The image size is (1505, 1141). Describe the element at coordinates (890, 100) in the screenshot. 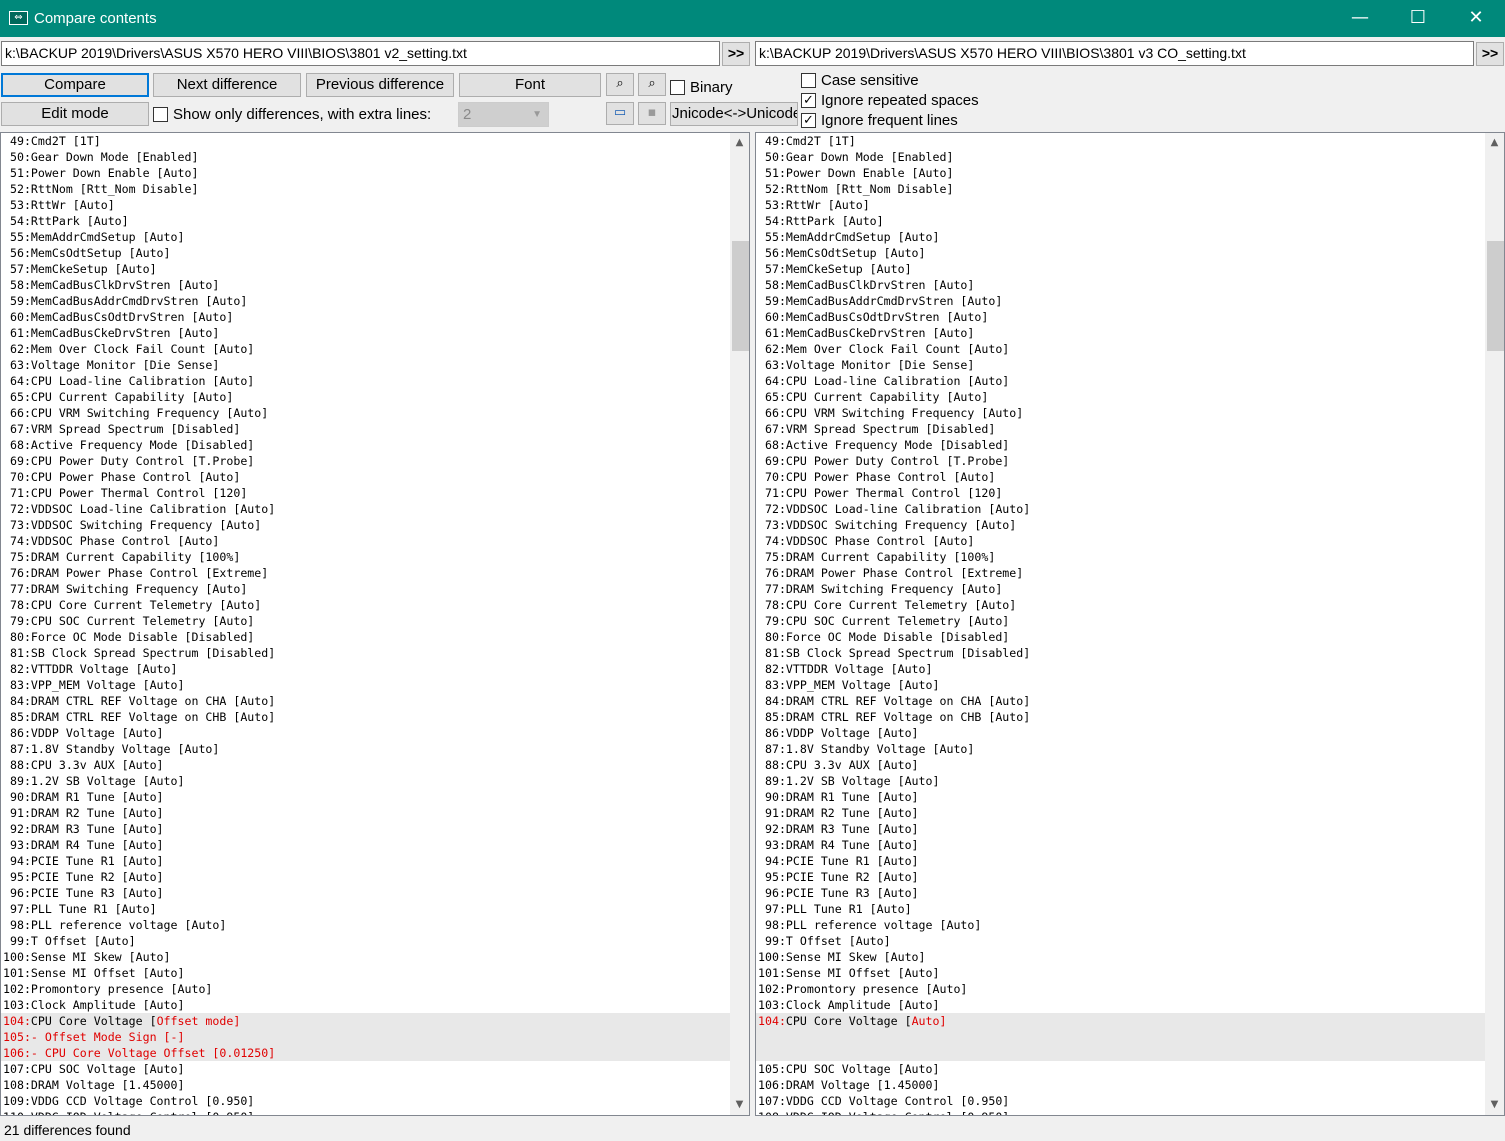

I see `ignore-repeated-spaces-checkbox: ✓ Ignore repeated spaces` at that location.